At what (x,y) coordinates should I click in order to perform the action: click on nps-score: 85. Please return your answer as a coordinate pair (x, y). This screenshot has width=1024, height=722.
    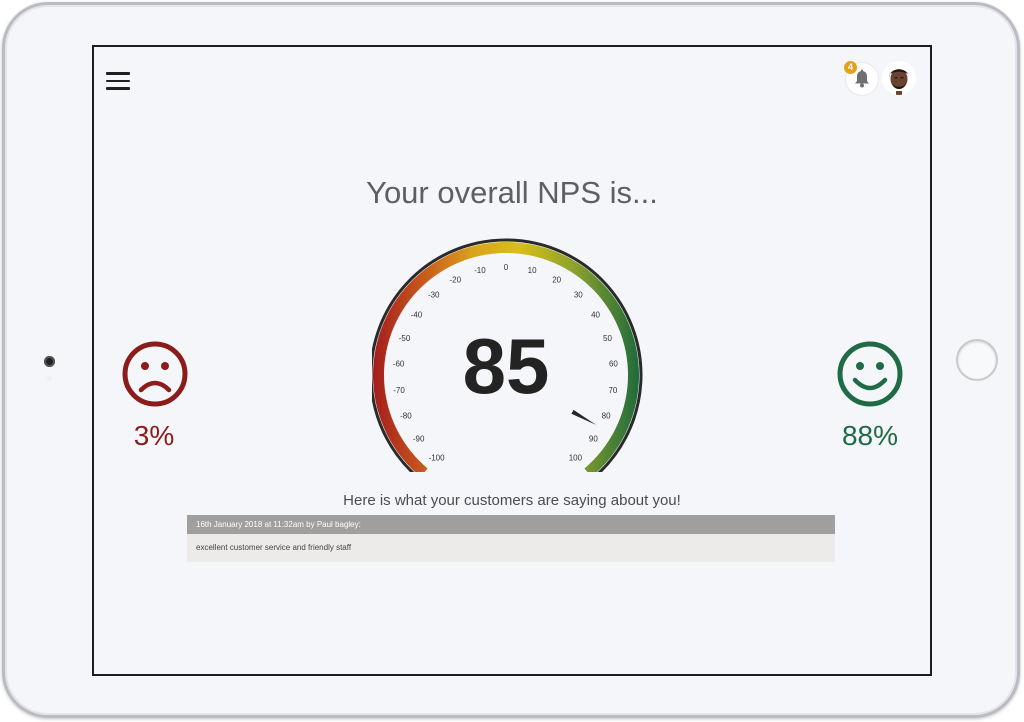
    Looking at the image, I should click on (506, 366).